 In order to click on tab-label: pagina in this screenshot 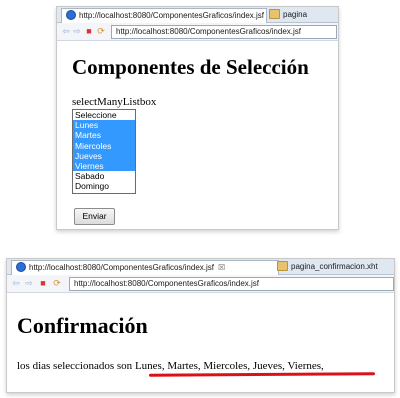, I will do `click(295, 14)`.